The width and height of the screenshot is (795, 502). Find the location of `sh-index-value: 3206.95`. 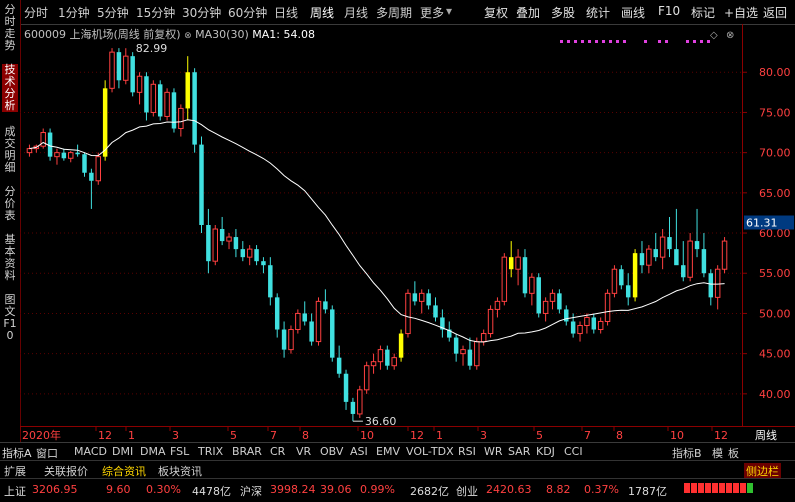

sh-index-value: 3206.95 is located at coordinates (55, 489).